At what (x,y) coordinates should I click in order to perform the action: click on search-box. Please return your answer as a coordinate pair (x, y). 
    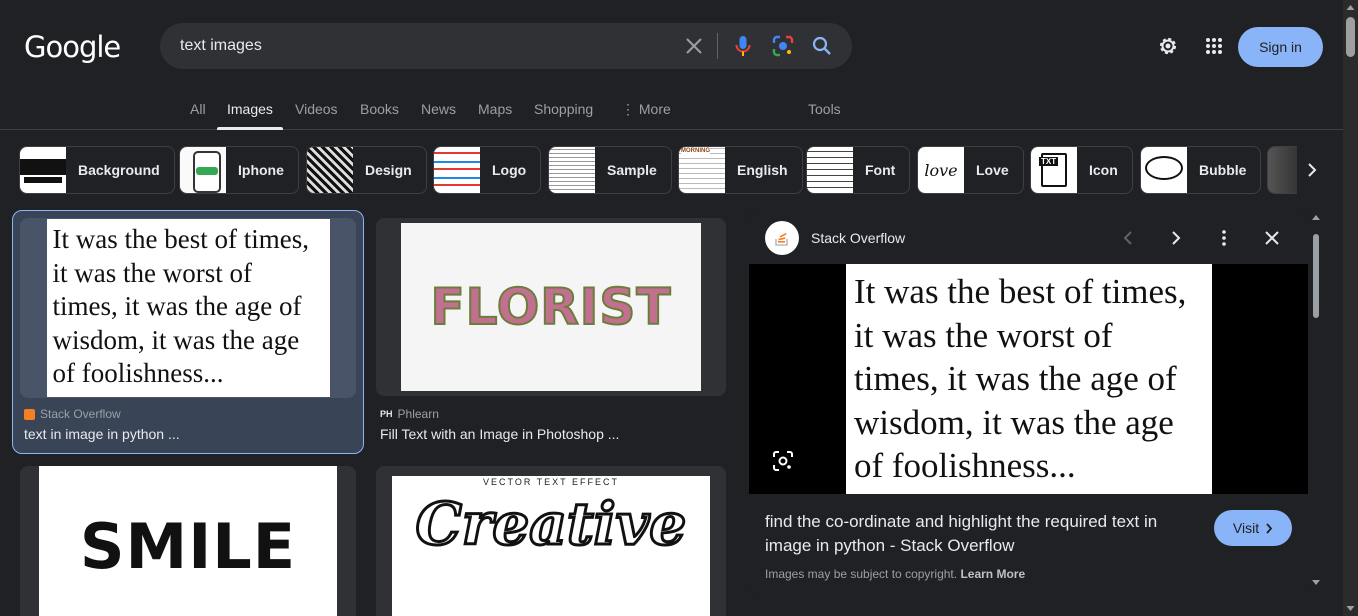
    Looking at the image, I should click on (506, 46).